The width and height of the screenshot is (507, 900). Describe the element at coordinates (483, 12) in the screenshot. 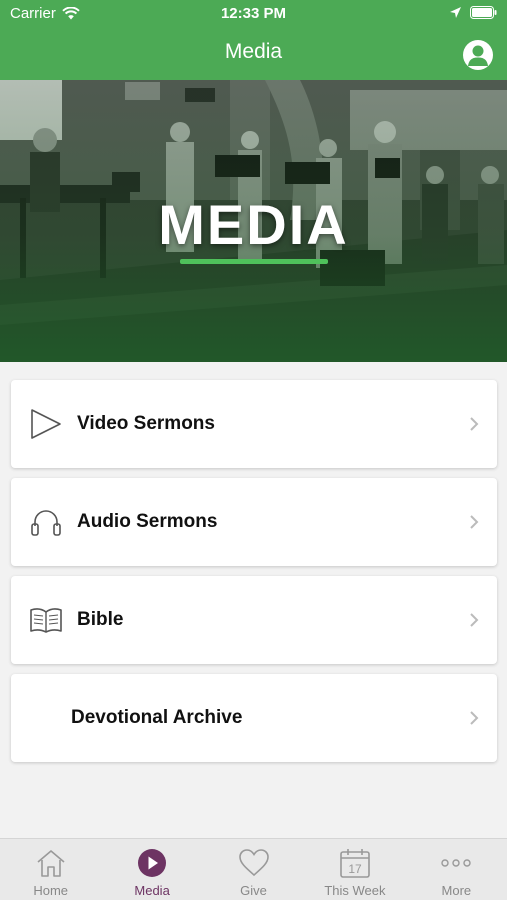

I see `battery-icon` at that location.